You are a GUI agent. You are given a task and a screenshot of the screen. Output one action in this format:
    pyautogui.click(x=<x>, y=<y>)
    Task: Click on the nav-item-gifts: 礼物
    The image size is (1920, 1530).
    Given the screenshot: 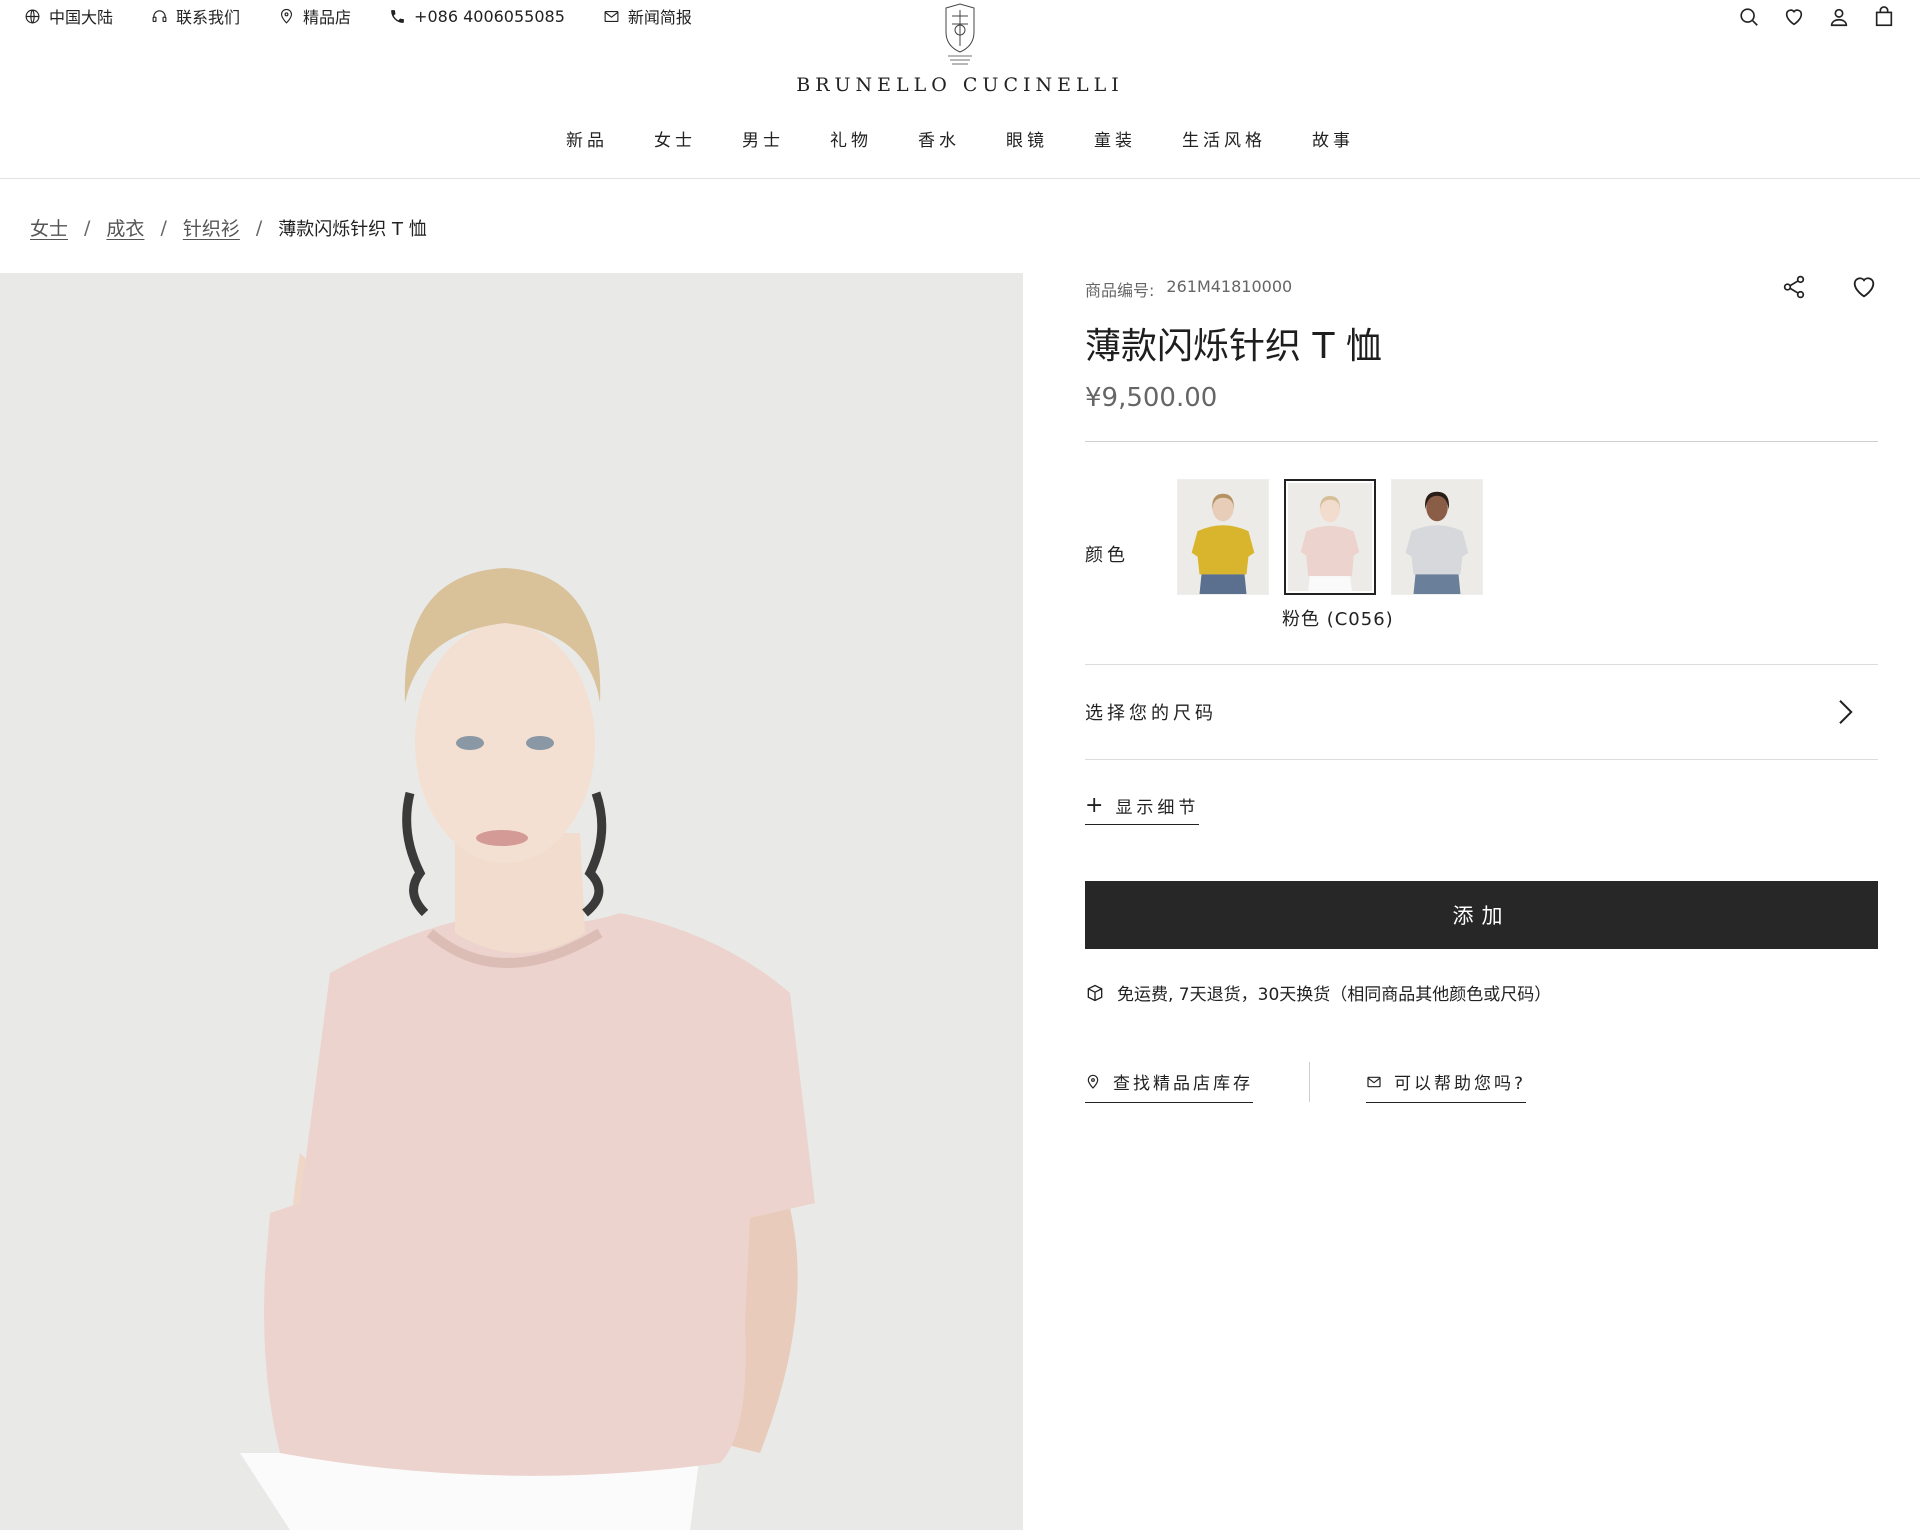 What is the action you would take?
    pyautogui.click(x=851, y=138)
    